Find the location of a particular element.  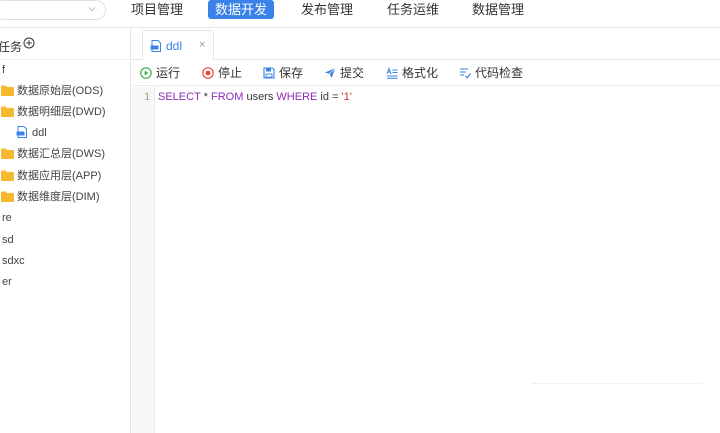

code-check-button: 代码检查 is located at coordinates (491, 73).